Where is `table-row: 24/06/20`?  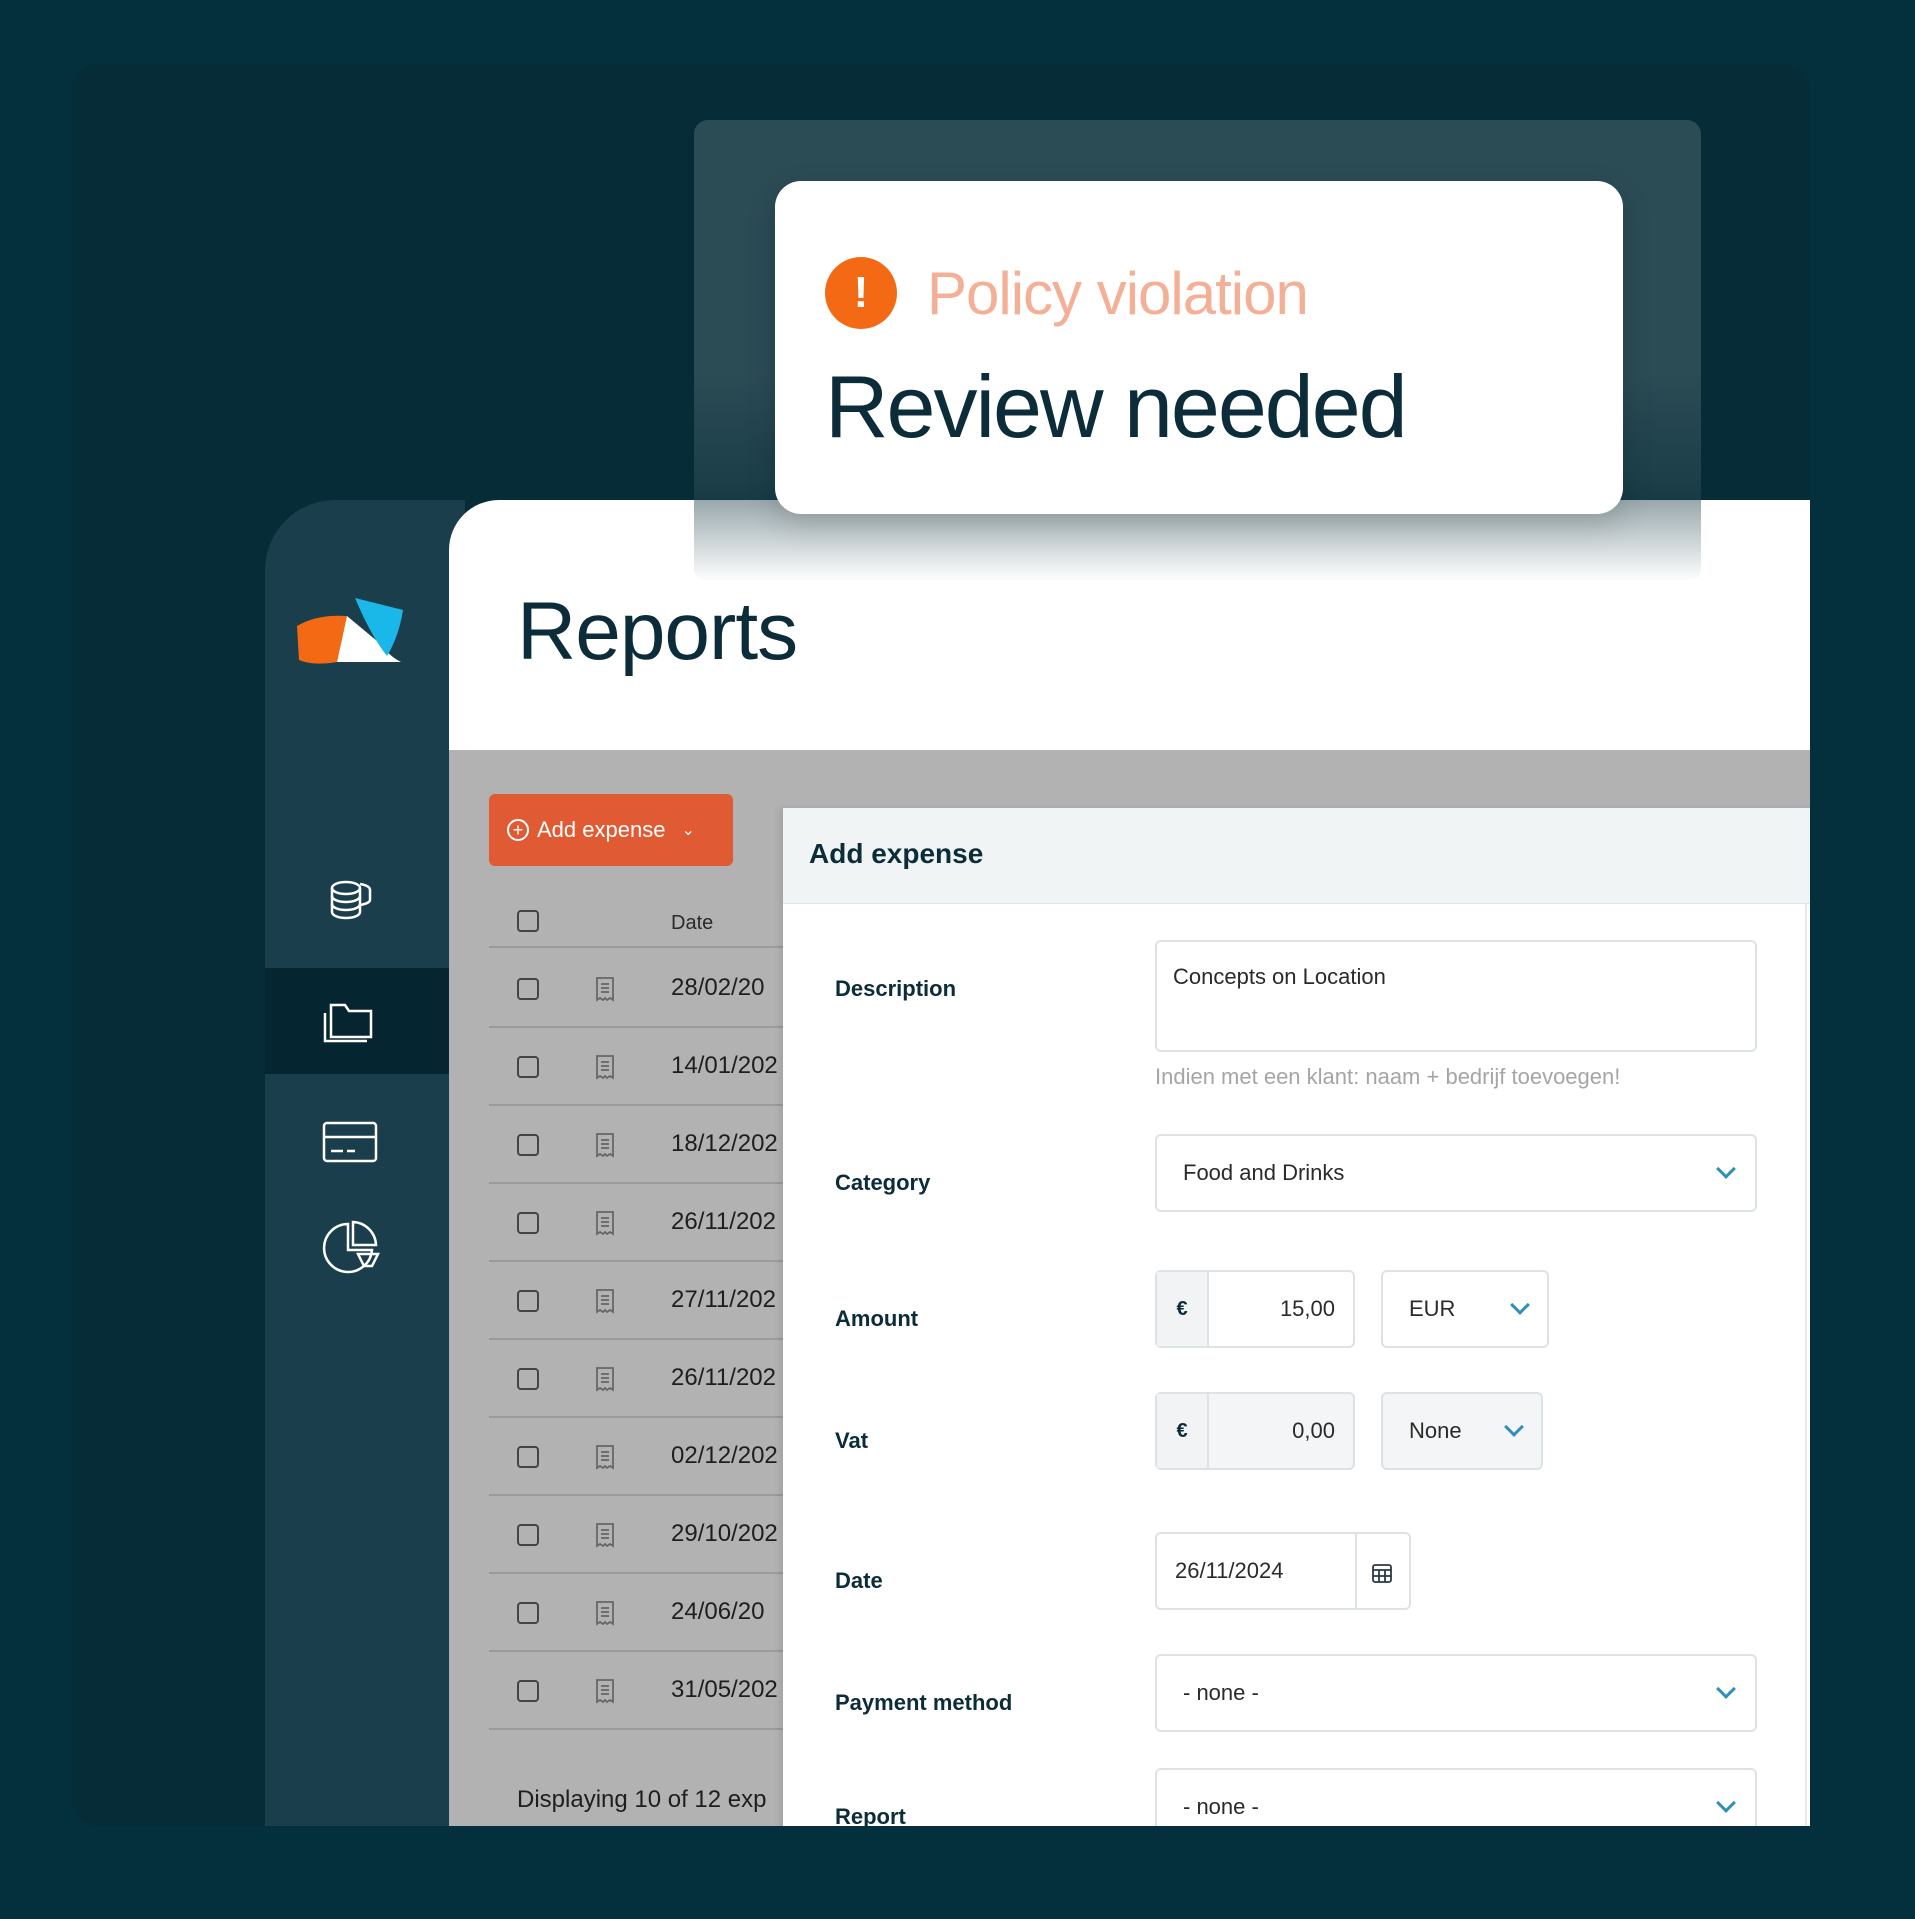 table-row: 24/06/20 is located at coordinates (639, 1613).